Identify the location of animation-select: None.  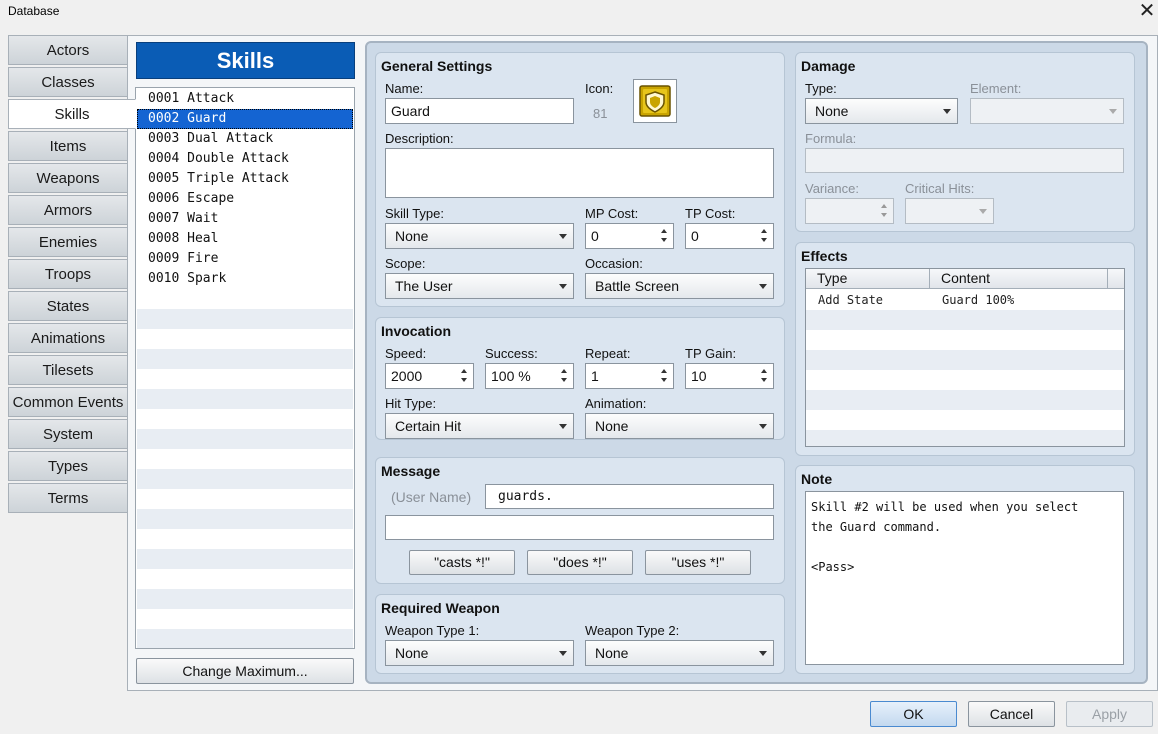
(679, 426).